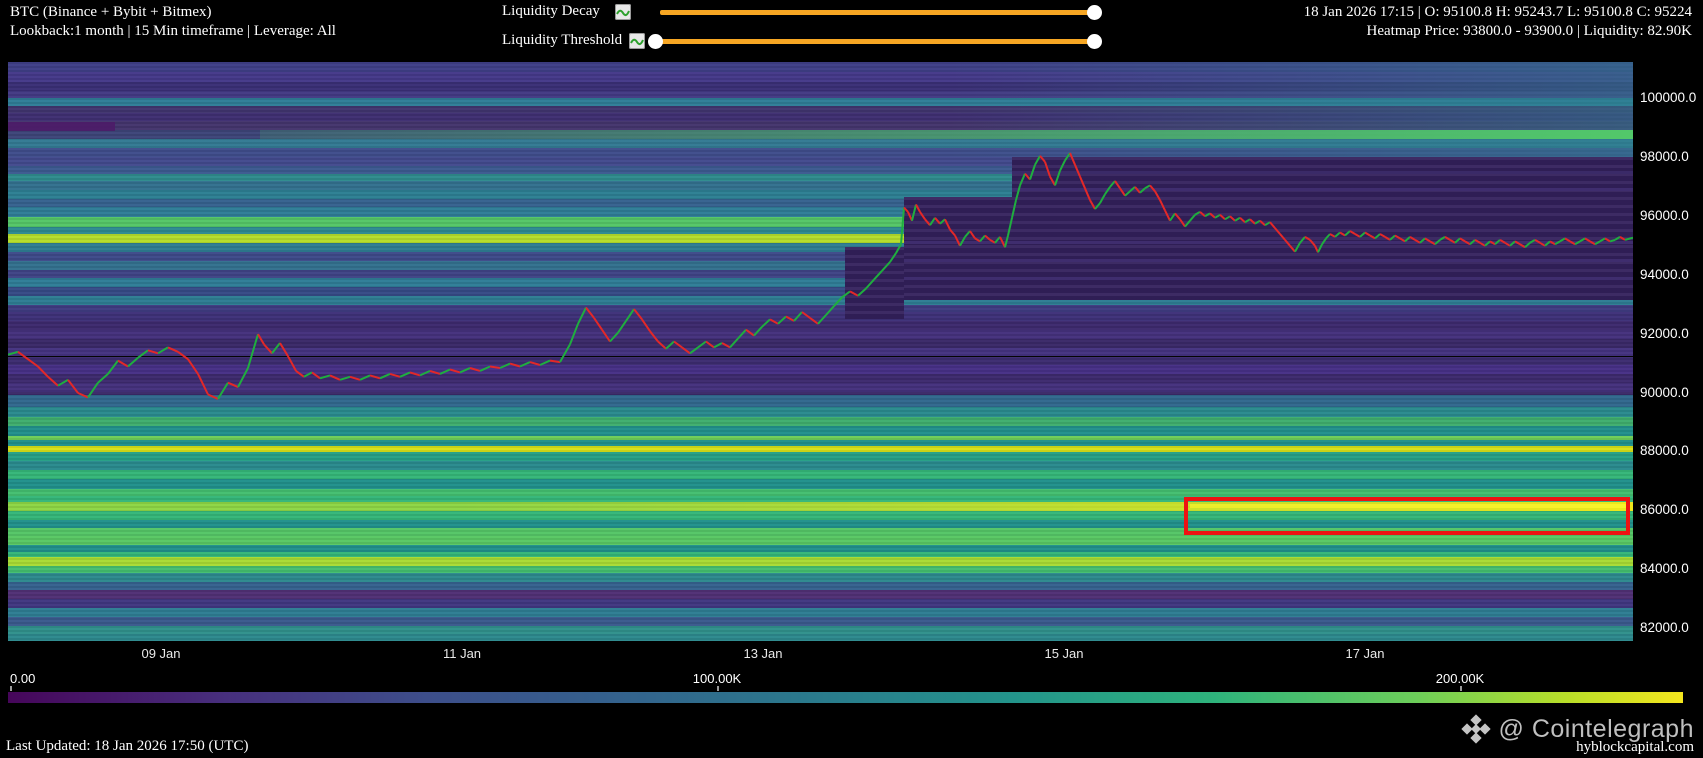  I want to click on colorbar-label: 0.00, so click(23, 678).